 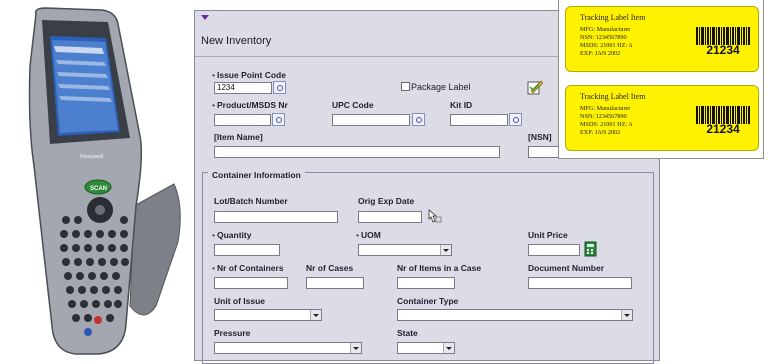 I want to click on nr-items-in-case-input, so click(x=426, y=283).